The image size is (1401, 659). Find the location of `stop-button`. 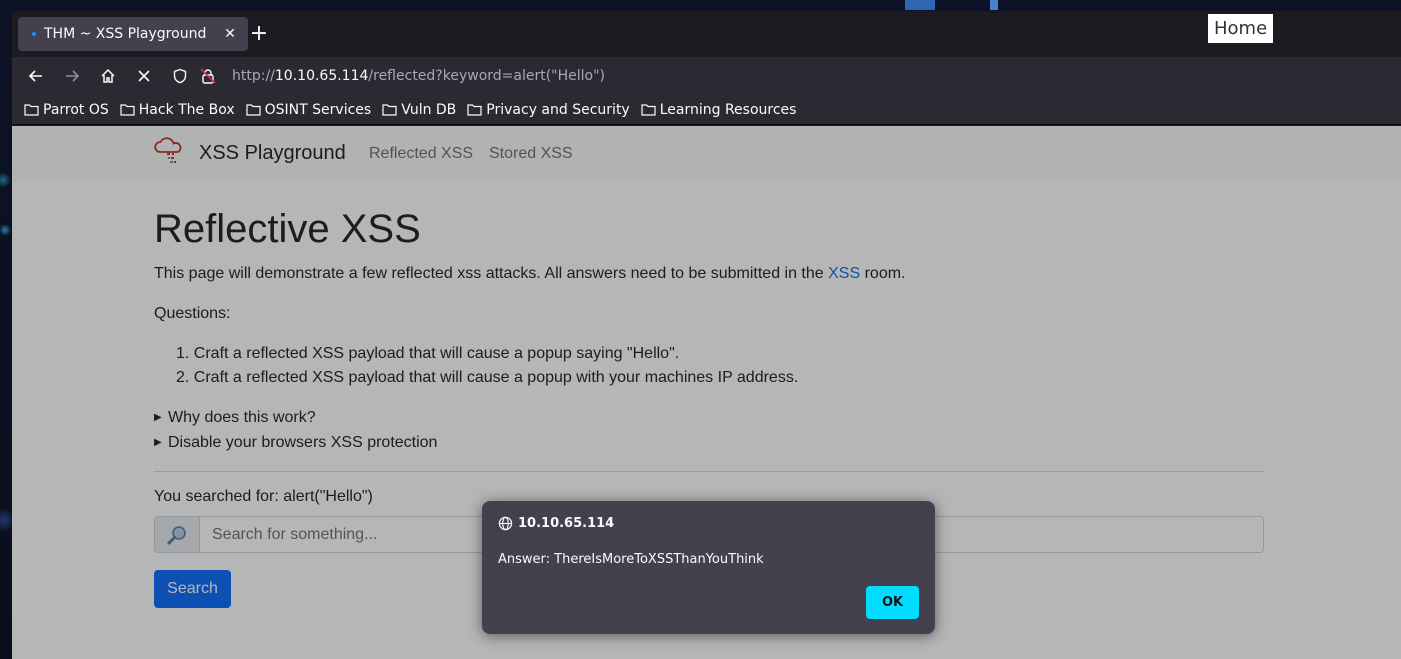

stop-button is located at coordinates (144, 76).